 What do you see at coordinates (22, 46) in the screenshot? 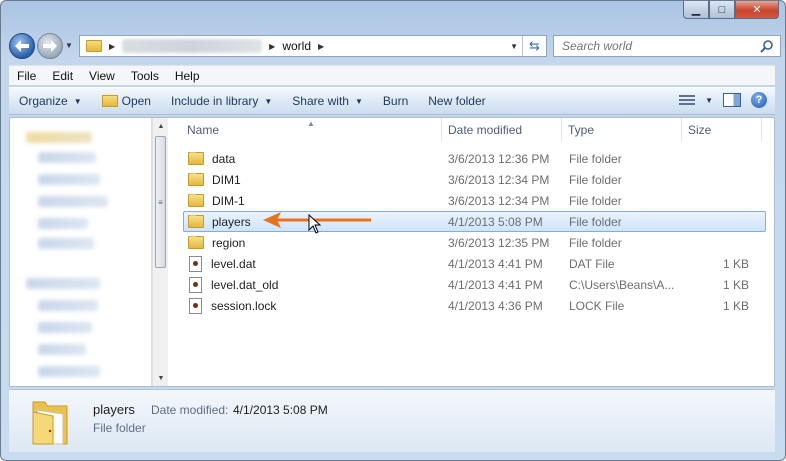
I see `back-button` at bounding box center [22, 46].